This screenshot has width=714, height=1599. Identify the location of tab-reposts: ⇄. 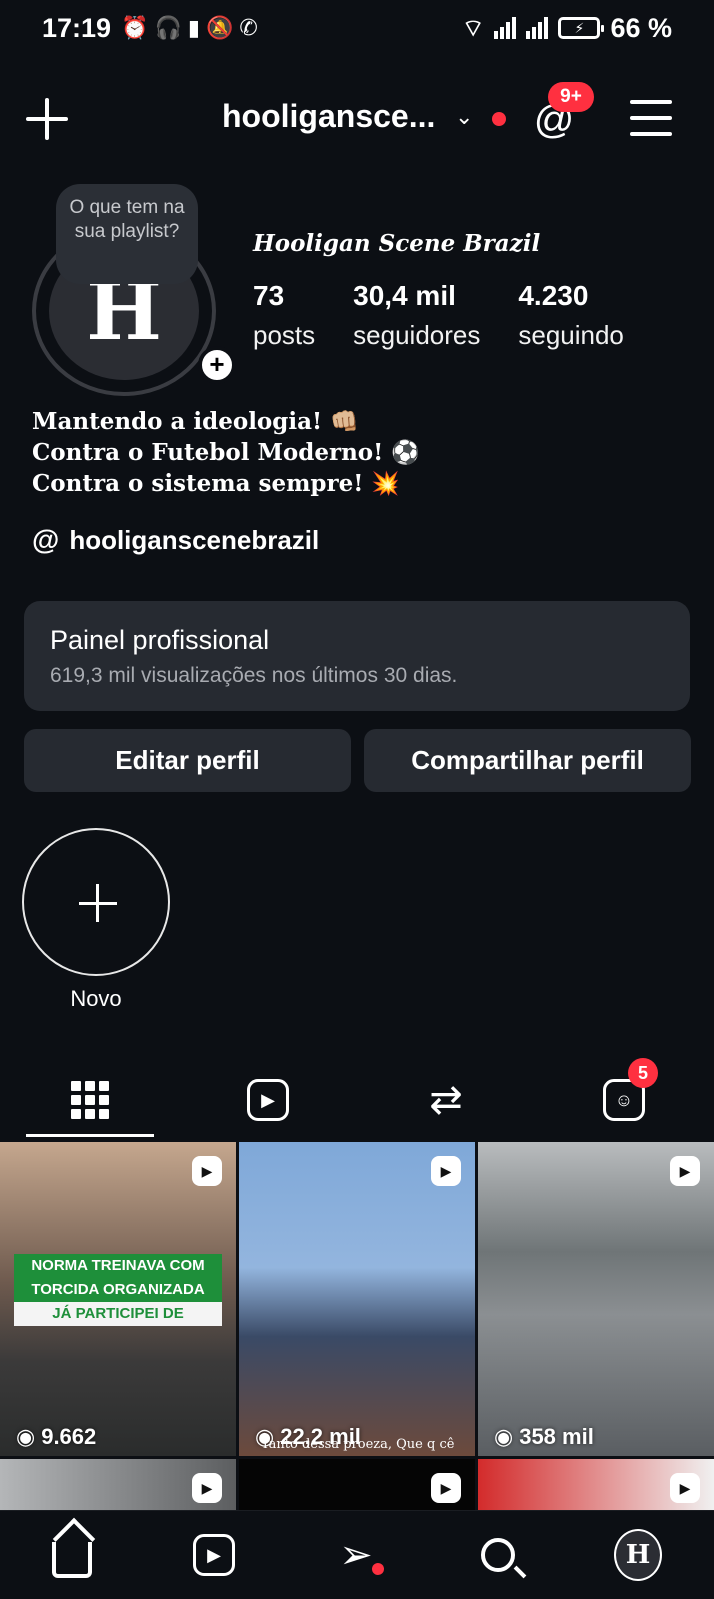
(446, 1100).